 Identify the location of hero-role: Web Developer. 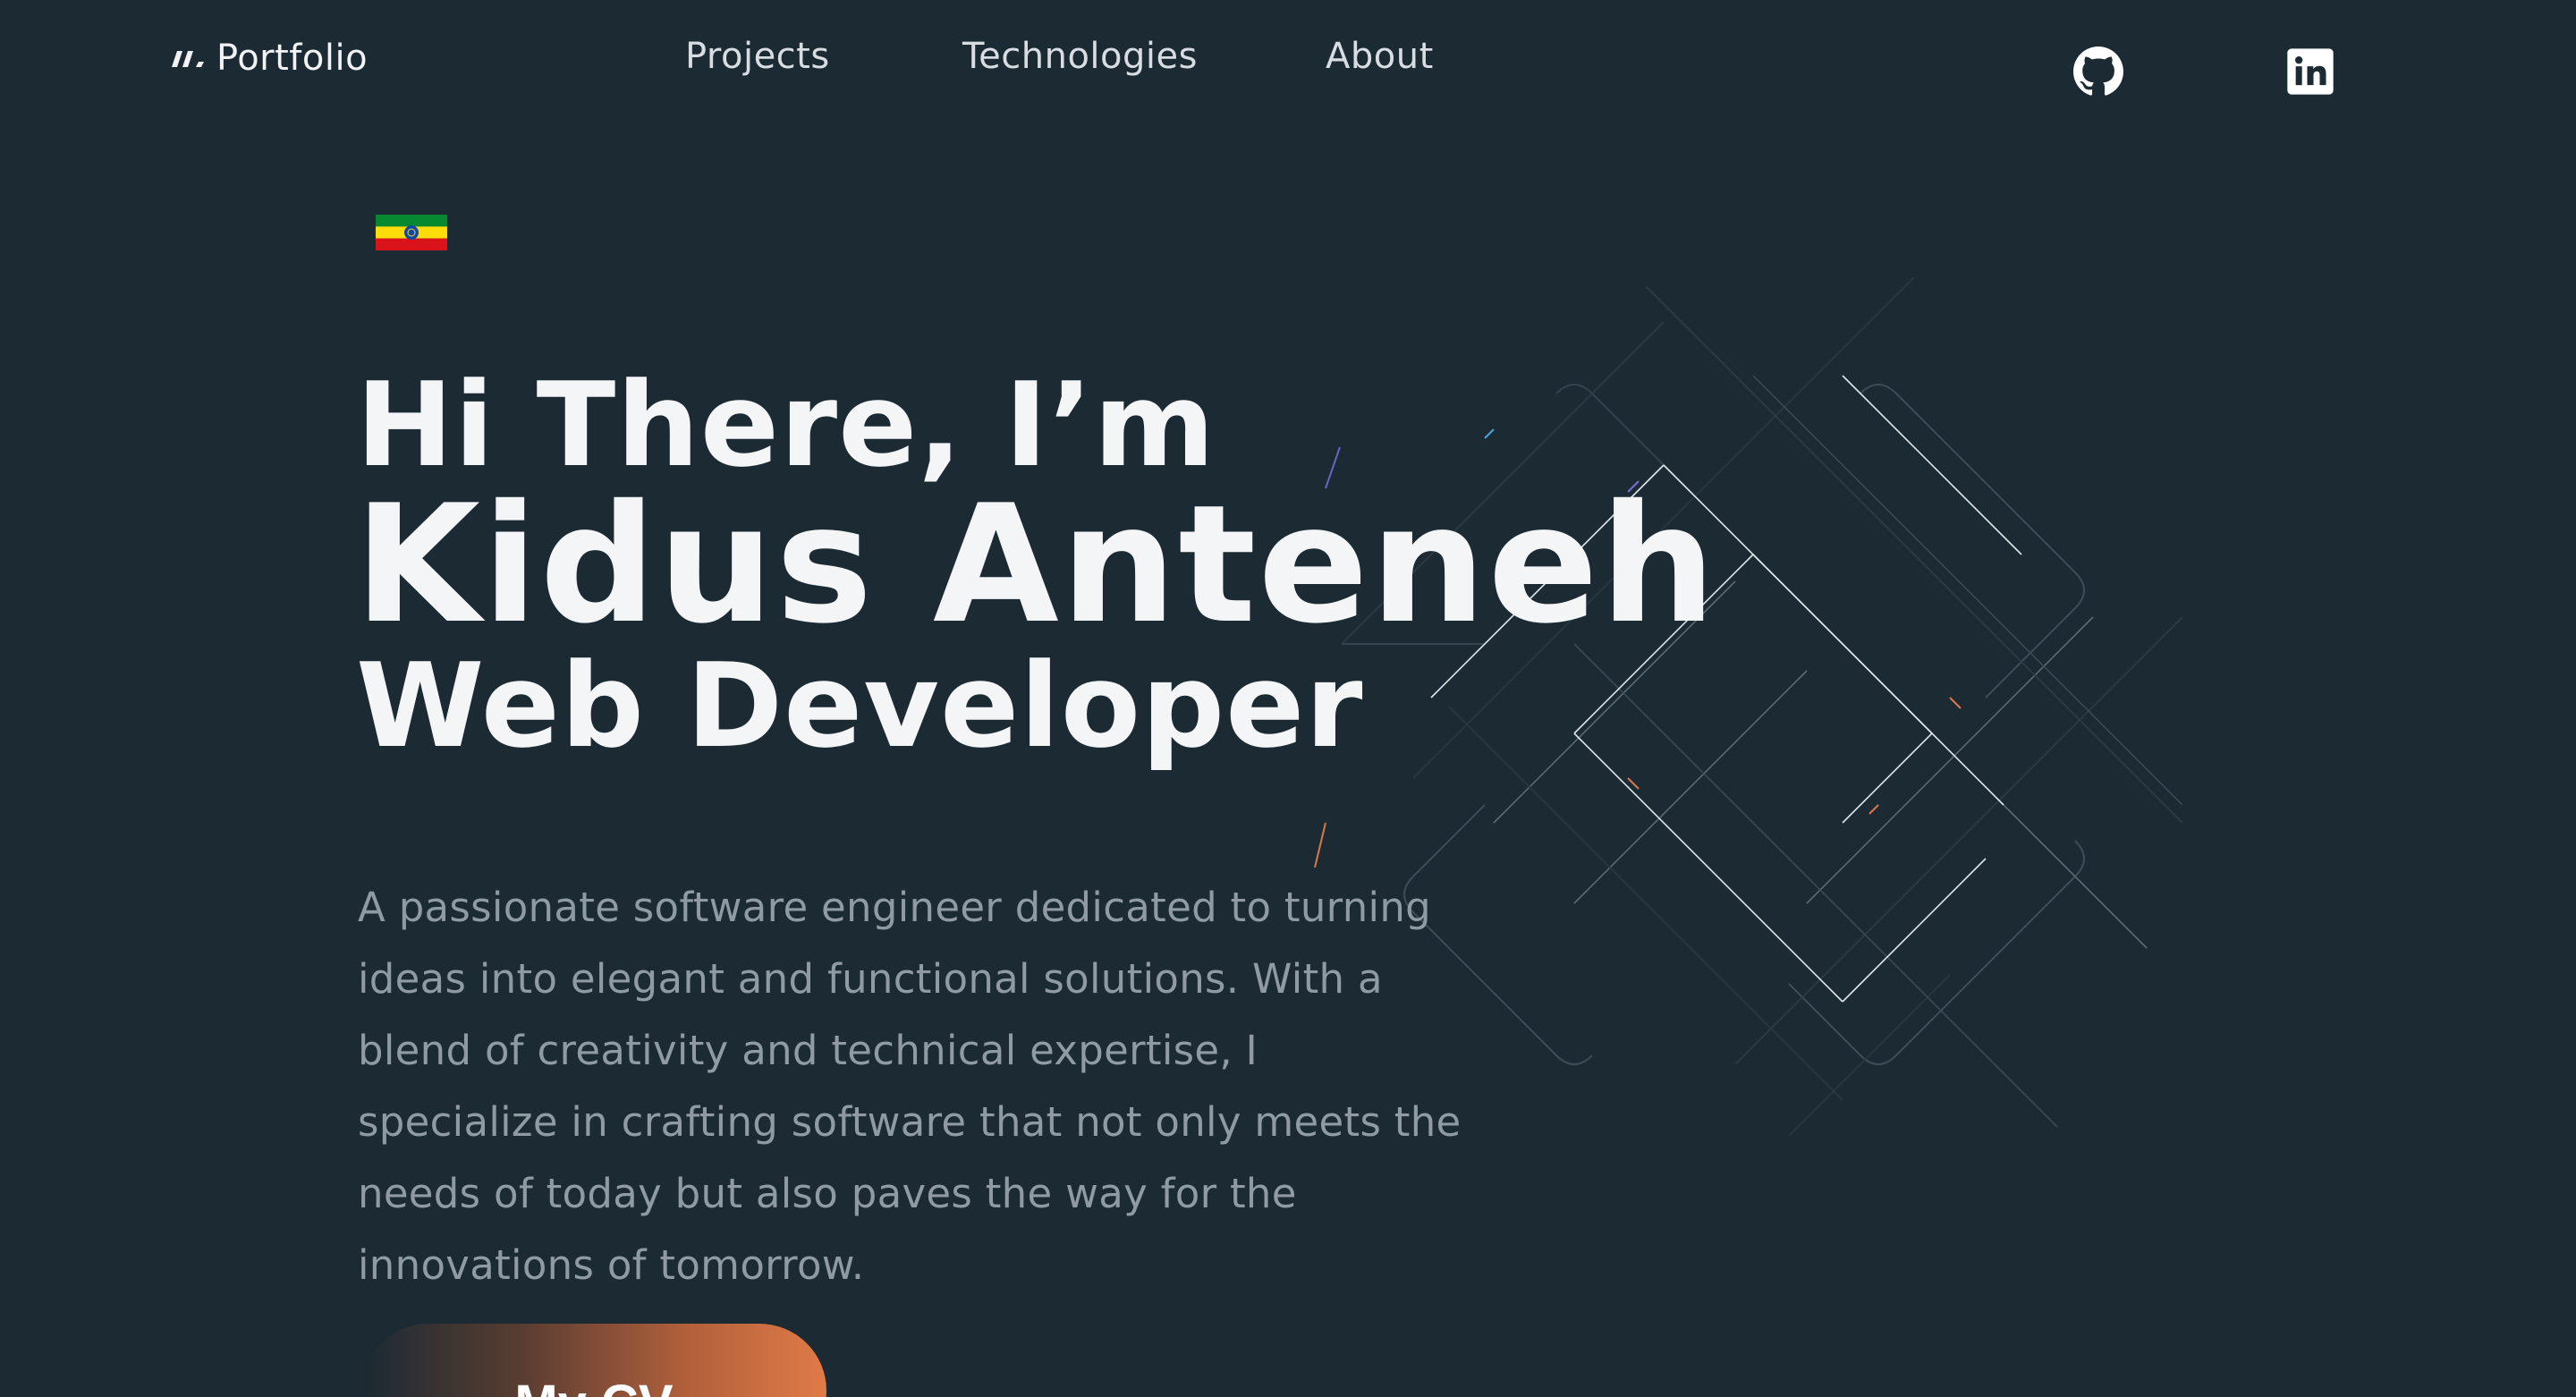
(860, 706).